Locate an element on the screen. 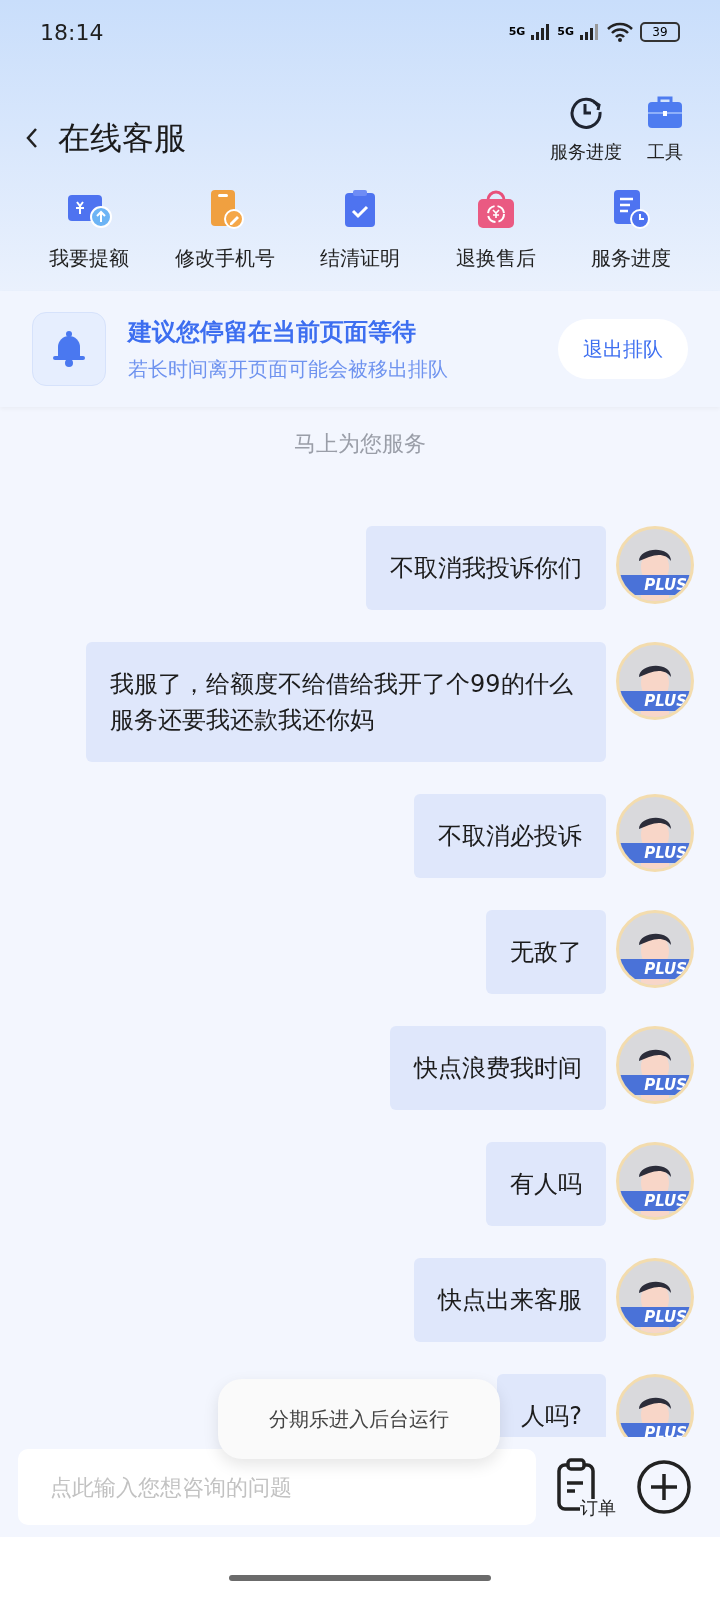 The image size is (720, 1600). message-bubble: 无敌了 is located at coordinates (546, 952).